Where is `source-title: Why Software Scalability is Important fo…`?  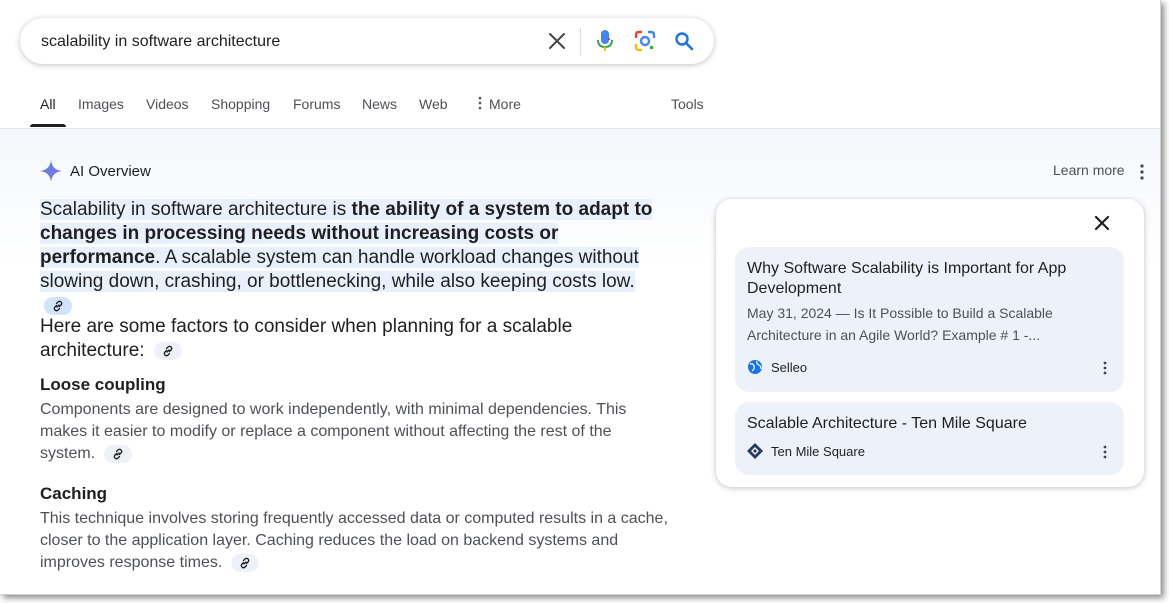
source-title: Why Software Scalability is Important fo… is located at coordinates (922, 279).